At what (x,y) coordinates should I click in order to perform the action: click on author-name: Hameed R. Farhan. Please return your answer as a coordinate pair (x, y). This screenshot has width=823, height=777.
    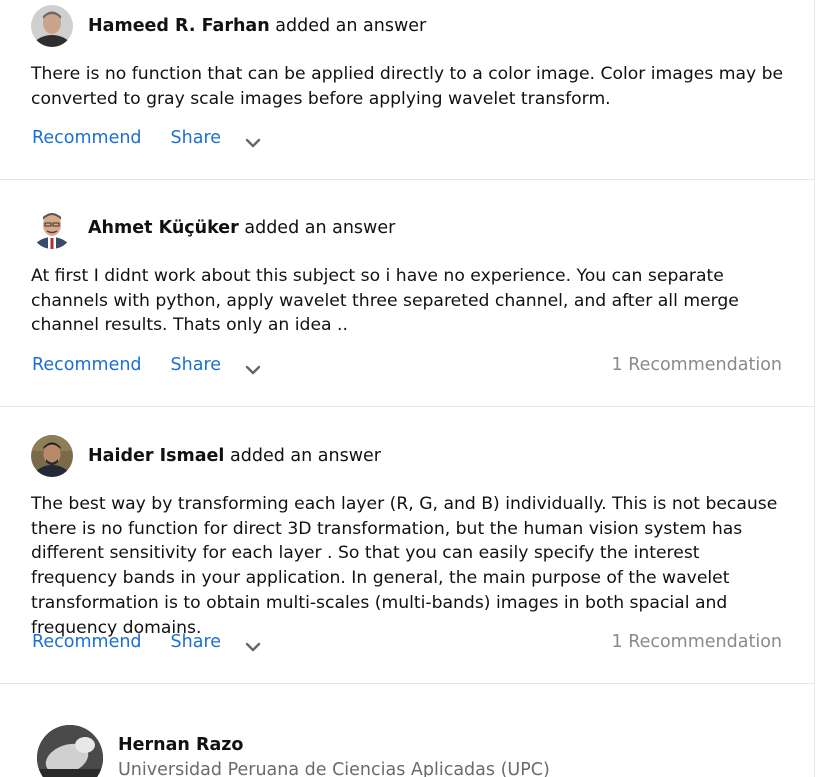
    Looking at the image, I should click on (179, 26).